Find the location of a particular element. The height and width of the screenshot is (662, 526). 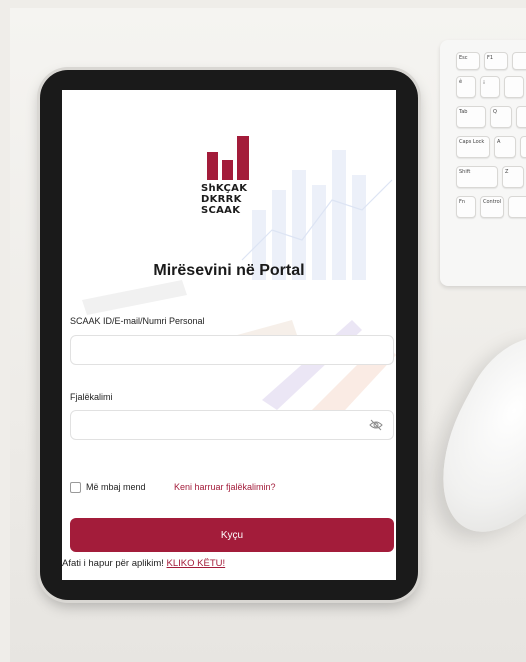

key-caps-lock: Caps Lock is located at coordinates (473, 147).